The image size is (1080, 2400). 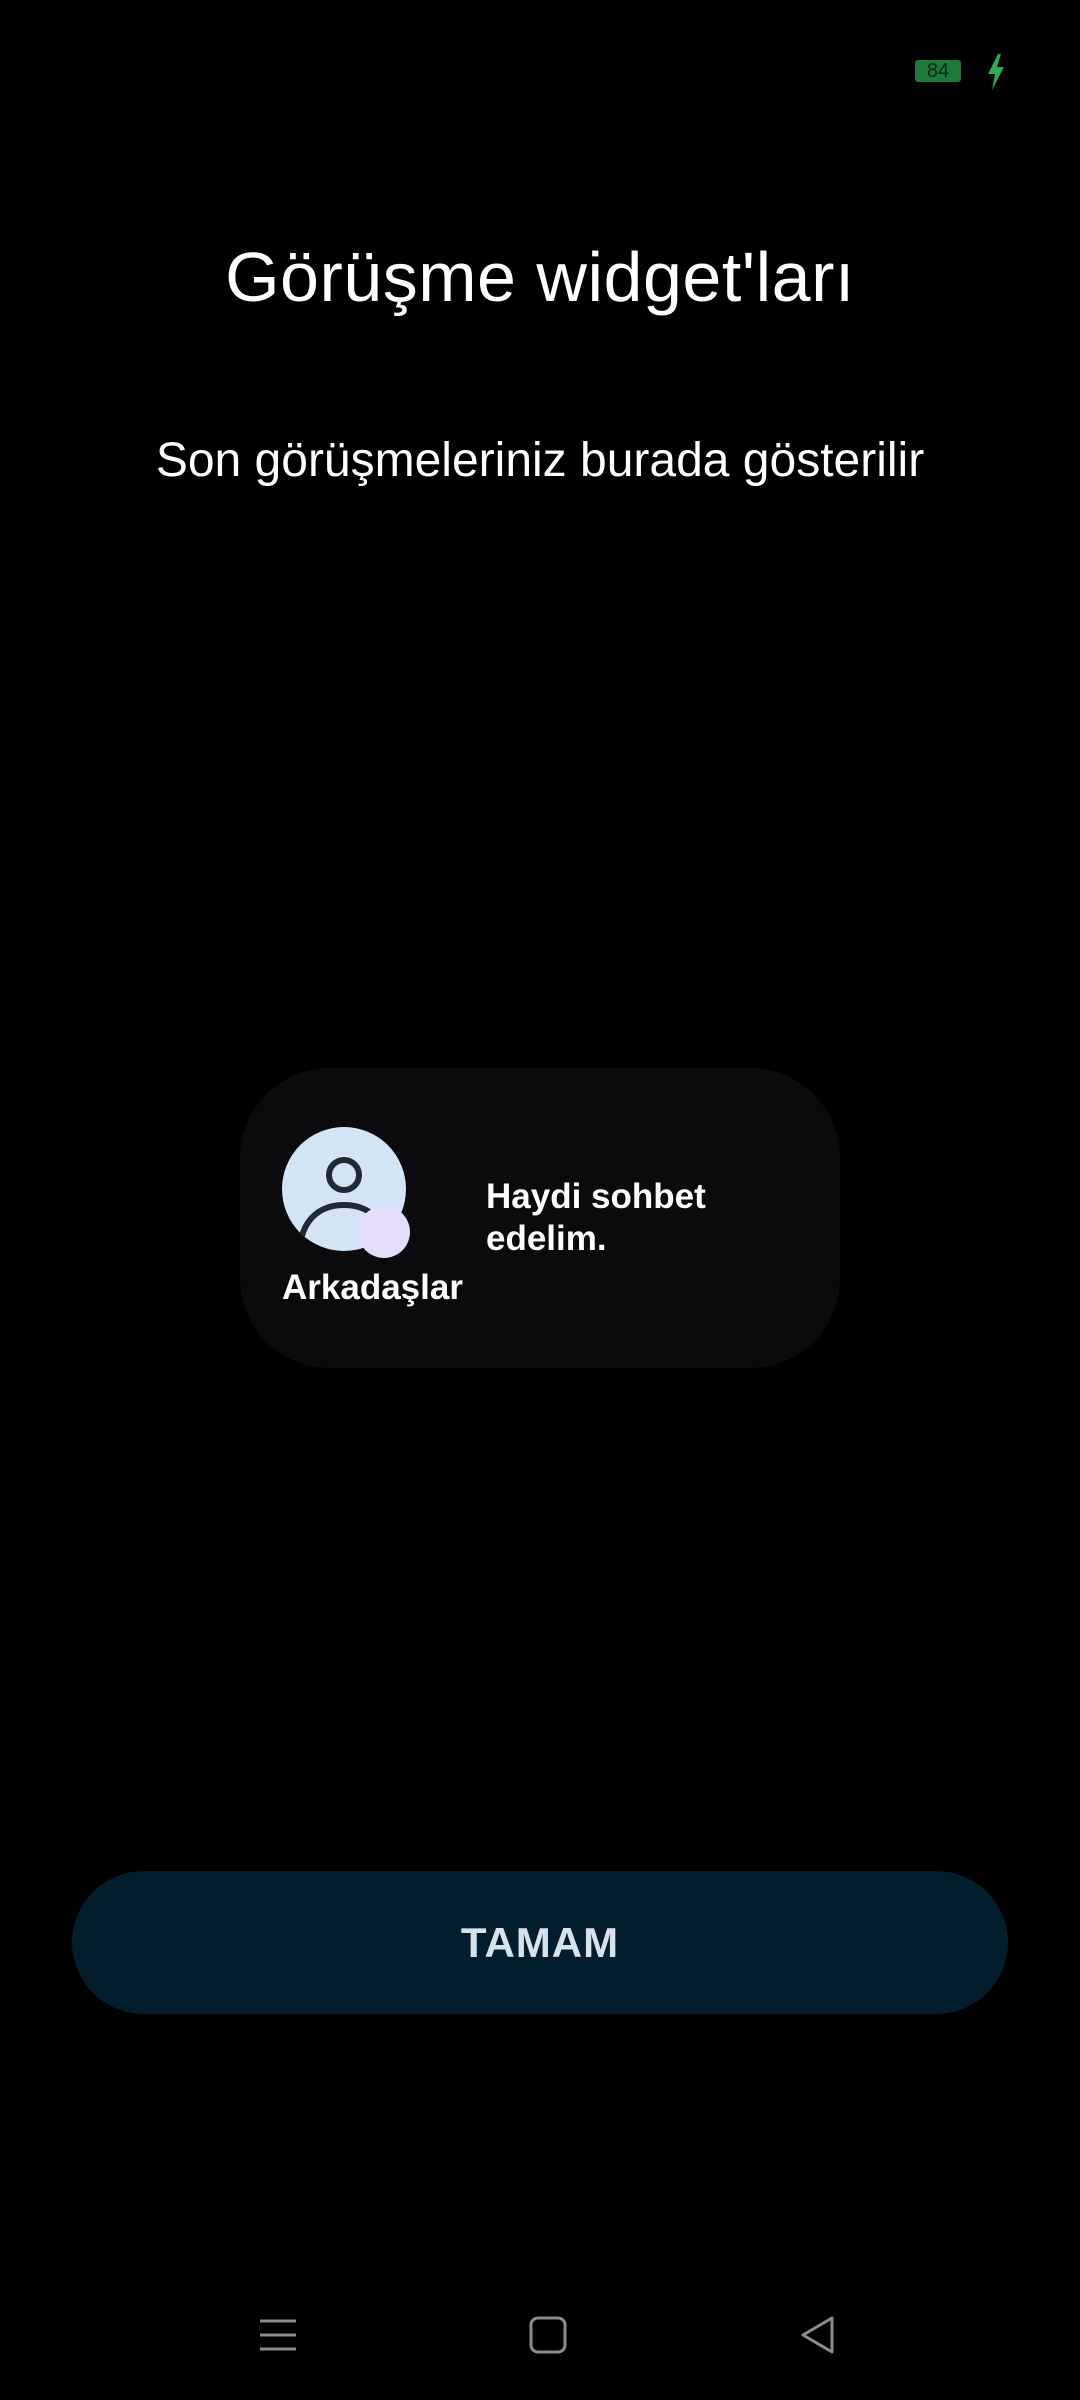 I want to click on ok-button: TAMAM, so click(x=540, y=1942).